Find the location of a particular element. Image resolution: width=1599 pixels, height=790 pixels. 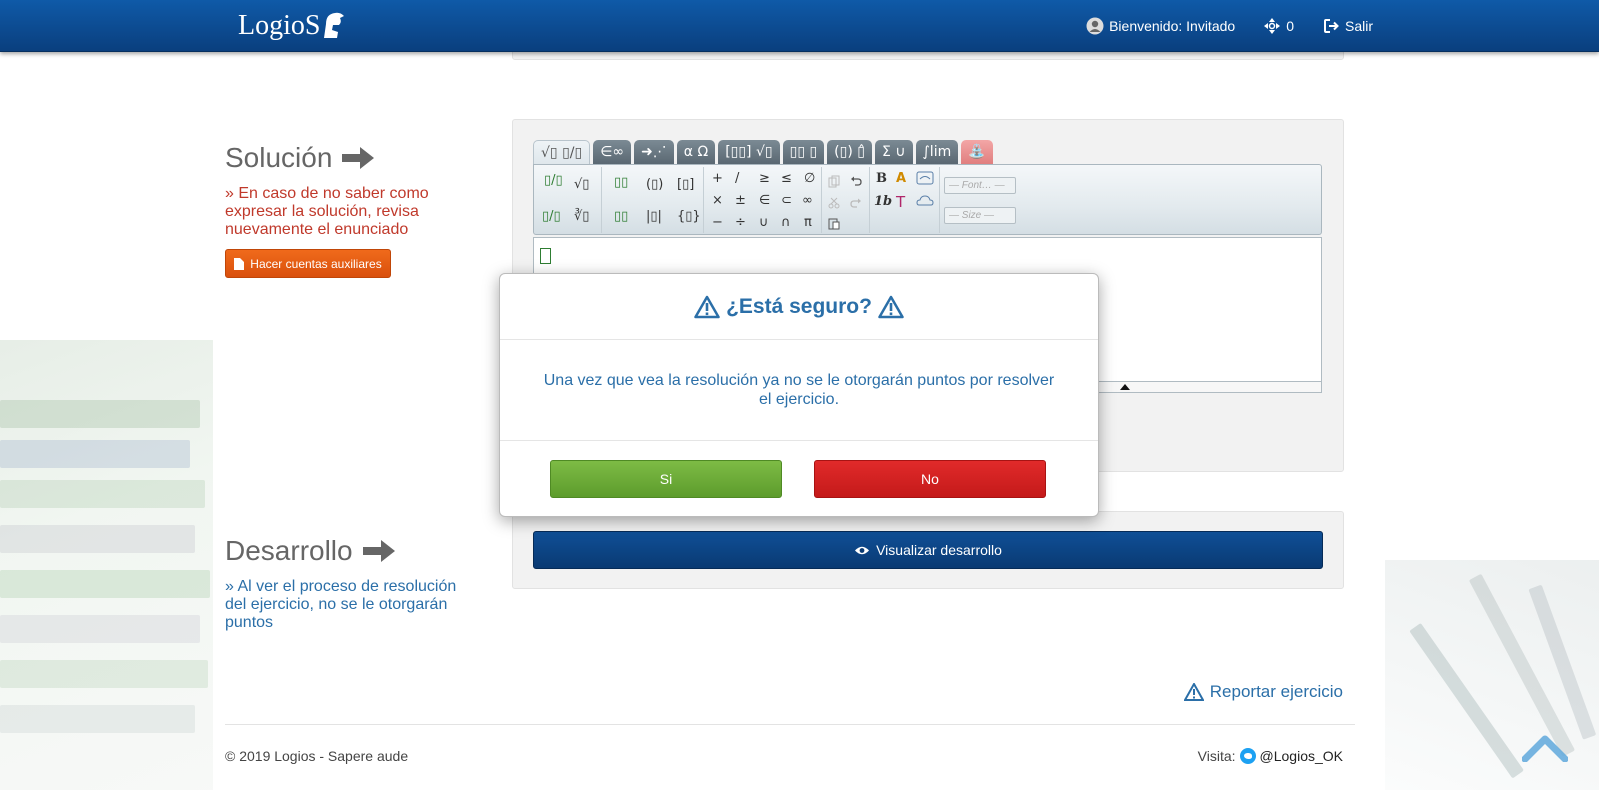

desarrollo-title: Desarrollo is located at coordinates (310, 551).